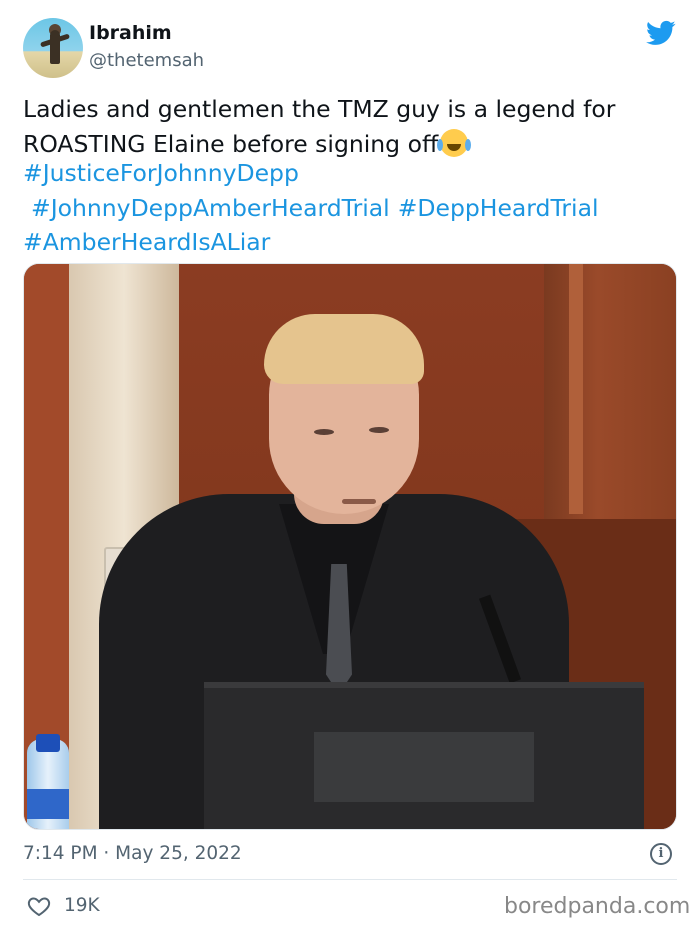  I want to click on photo-panel-trim, so click(576, 389).